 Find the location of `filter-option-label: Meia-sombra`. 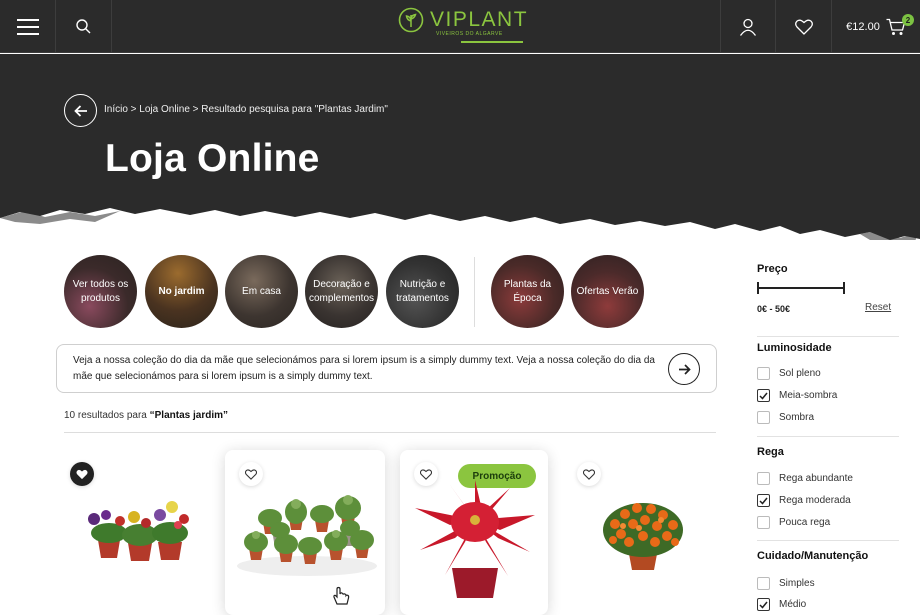

filter-option-label: Meia-sombra is located at coordinates (808, 395).